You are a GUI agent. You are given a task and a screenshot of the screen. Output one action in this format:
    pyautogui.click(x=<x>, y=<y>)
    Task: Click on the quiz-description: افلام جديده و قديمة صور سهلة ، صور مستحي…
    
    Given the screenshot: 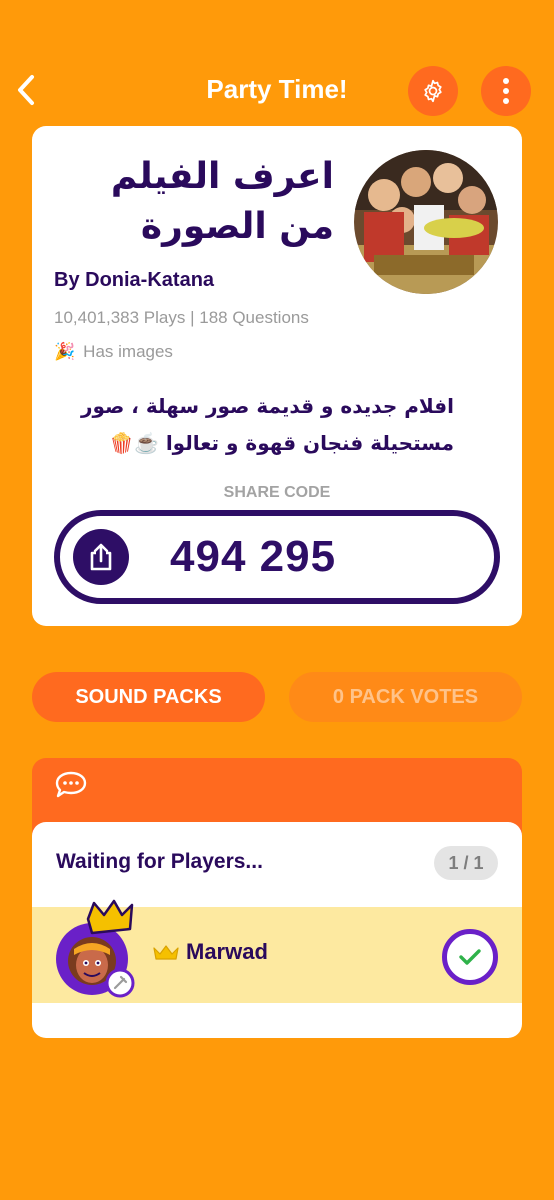 What is the action you would take?
    pyautogui.click(x=267, y=424)
    